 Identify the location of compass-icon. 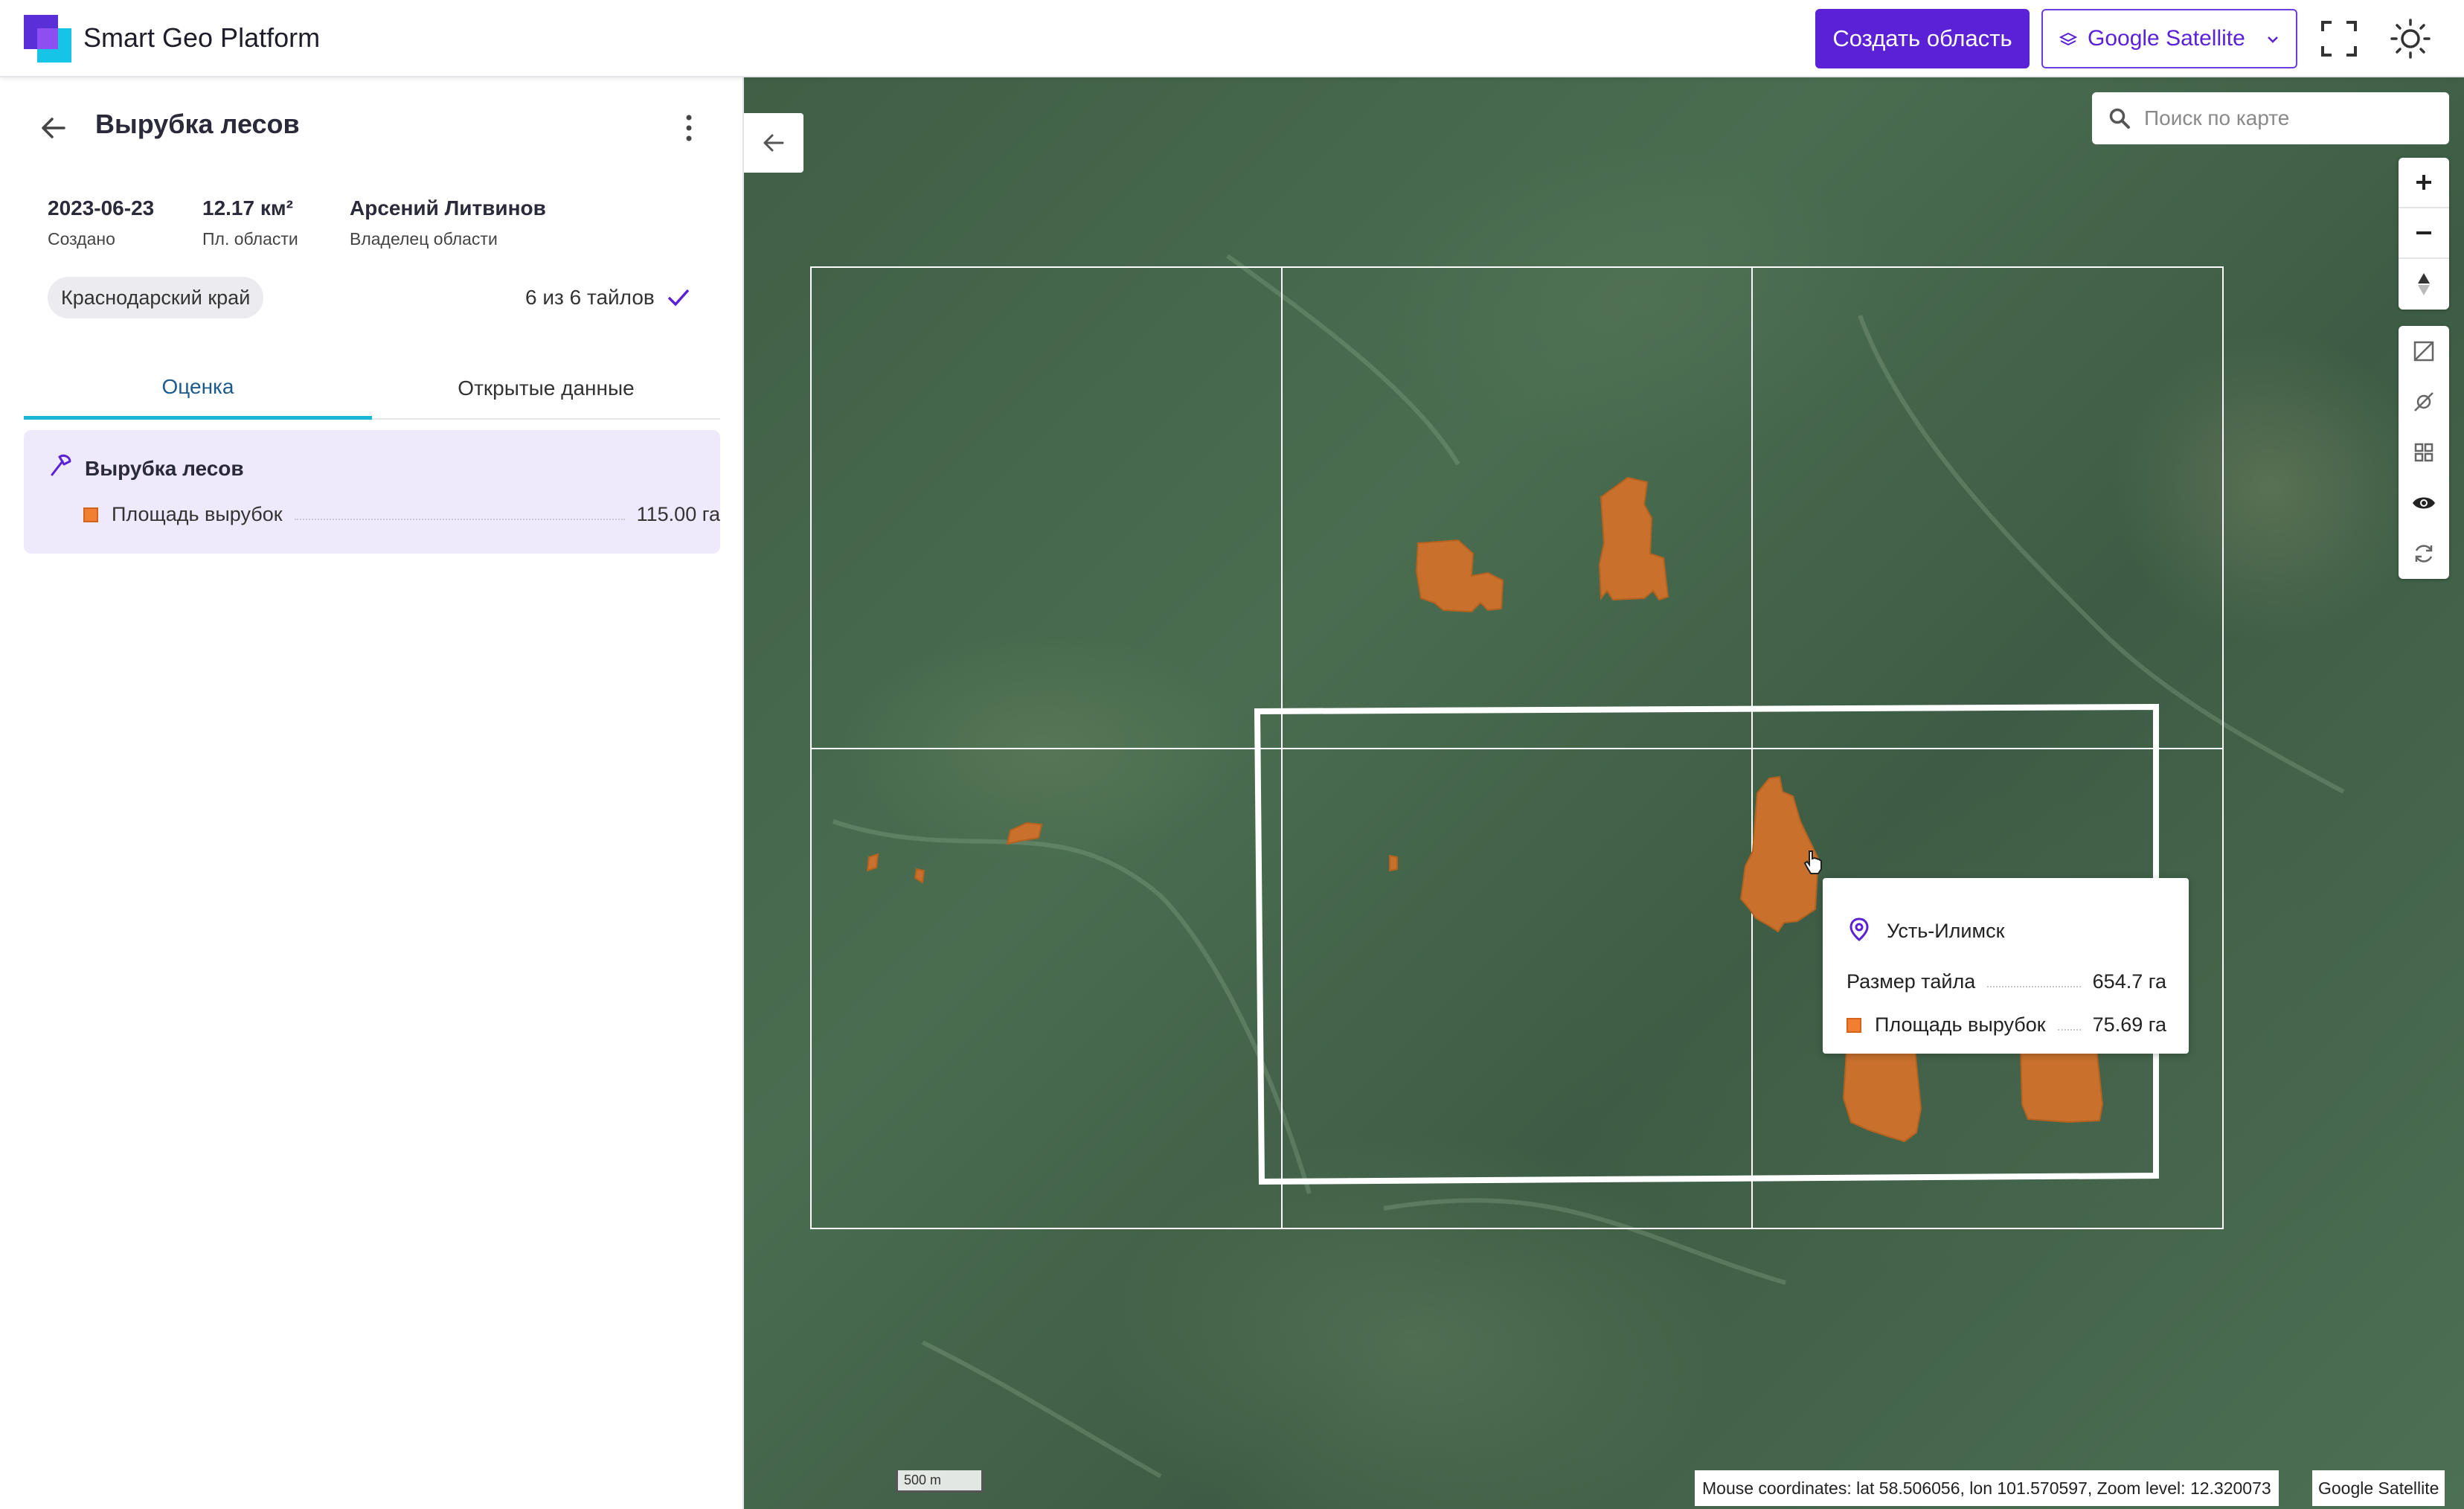
(2424, 284).